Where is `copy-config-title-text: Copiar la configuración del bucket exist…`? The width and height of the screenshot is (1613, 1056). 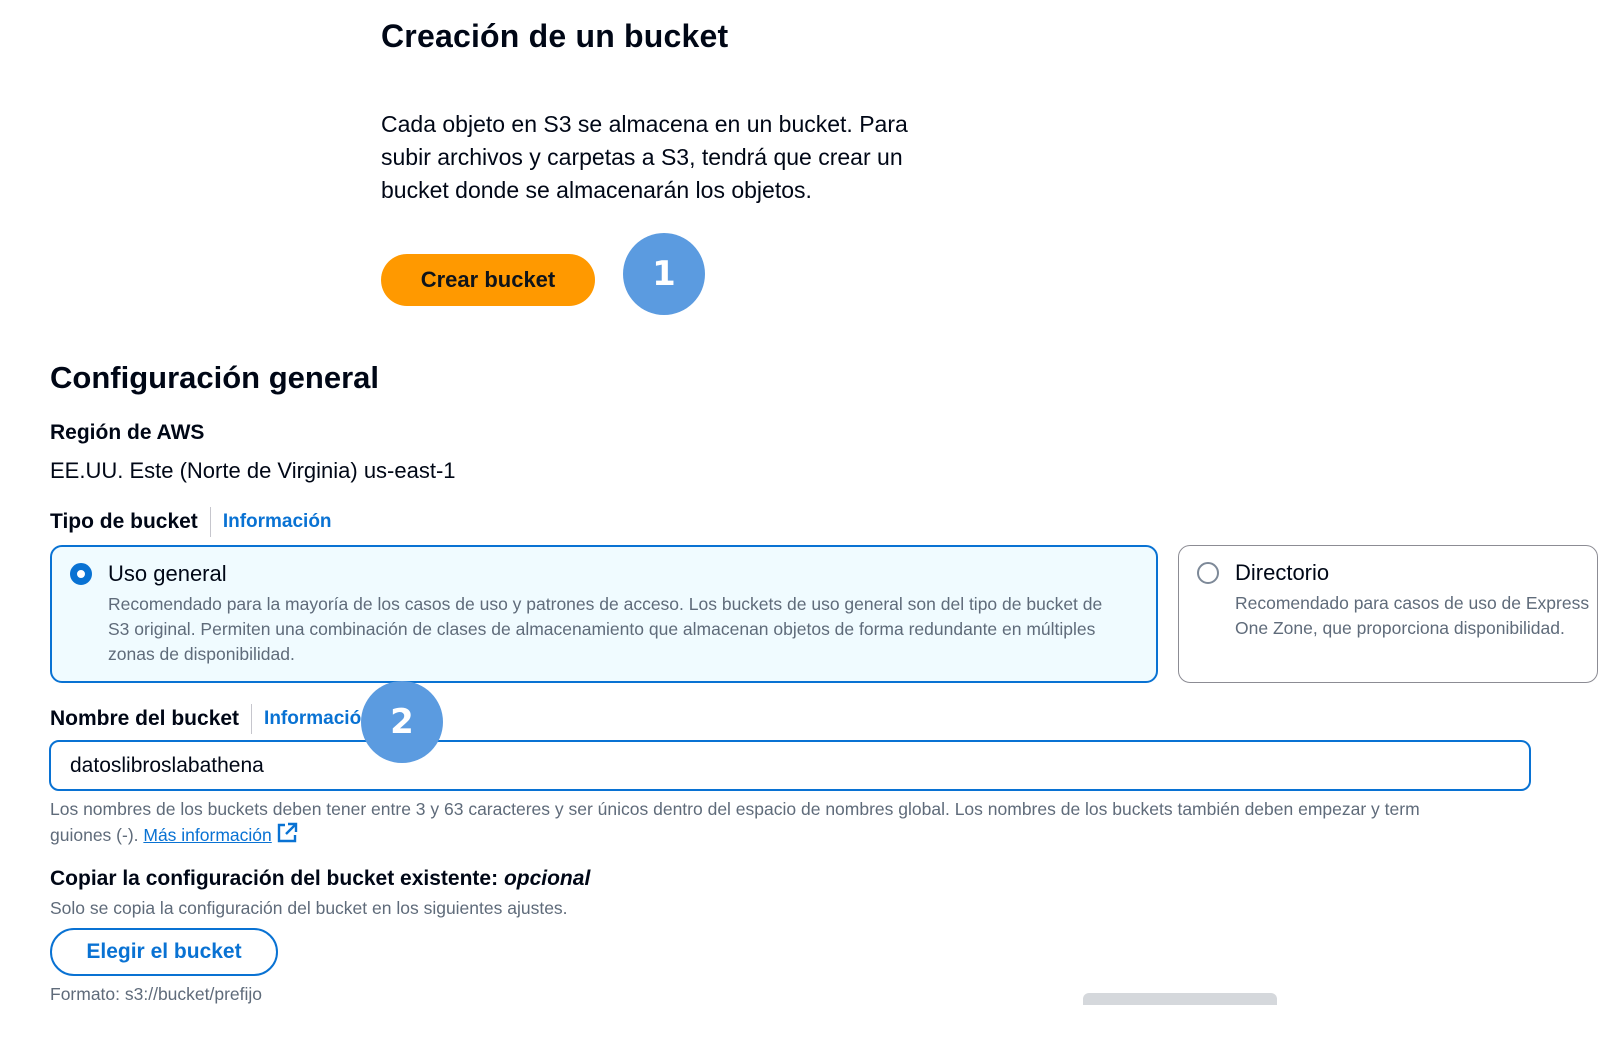
copy-config-title-text: Copiar la configuración del bucket exist… is located at coordinates (277, 878).